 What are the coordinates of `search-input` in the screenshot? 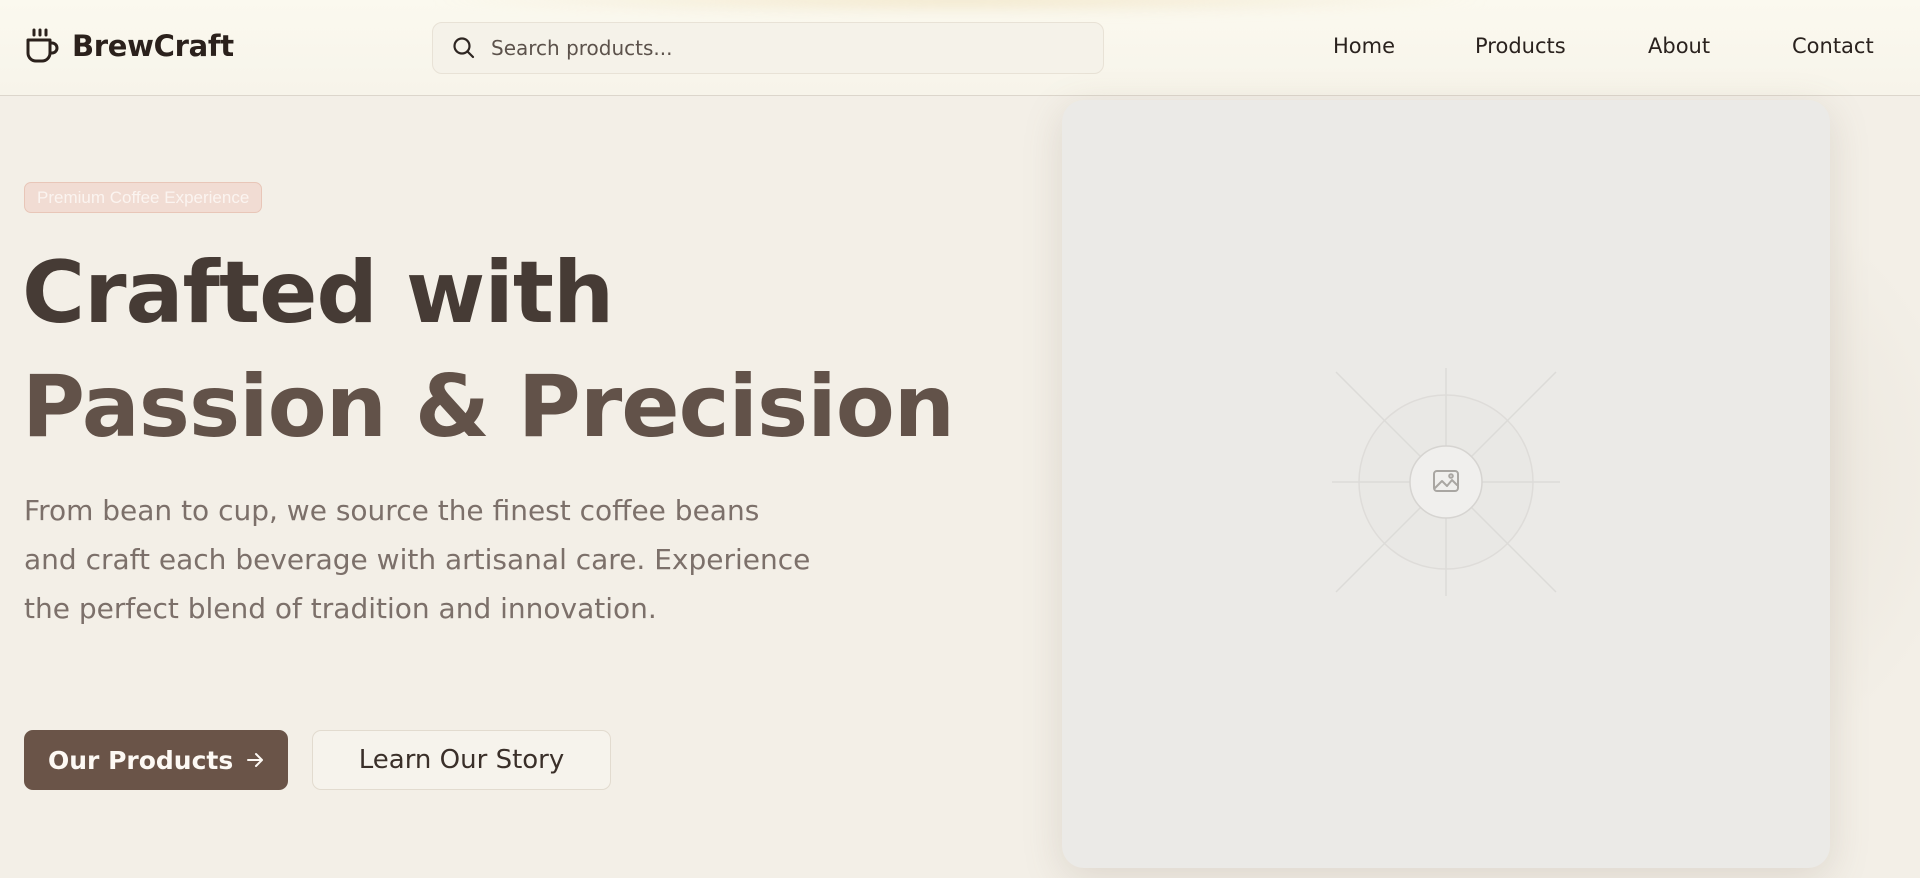 It's located at (781, 48).